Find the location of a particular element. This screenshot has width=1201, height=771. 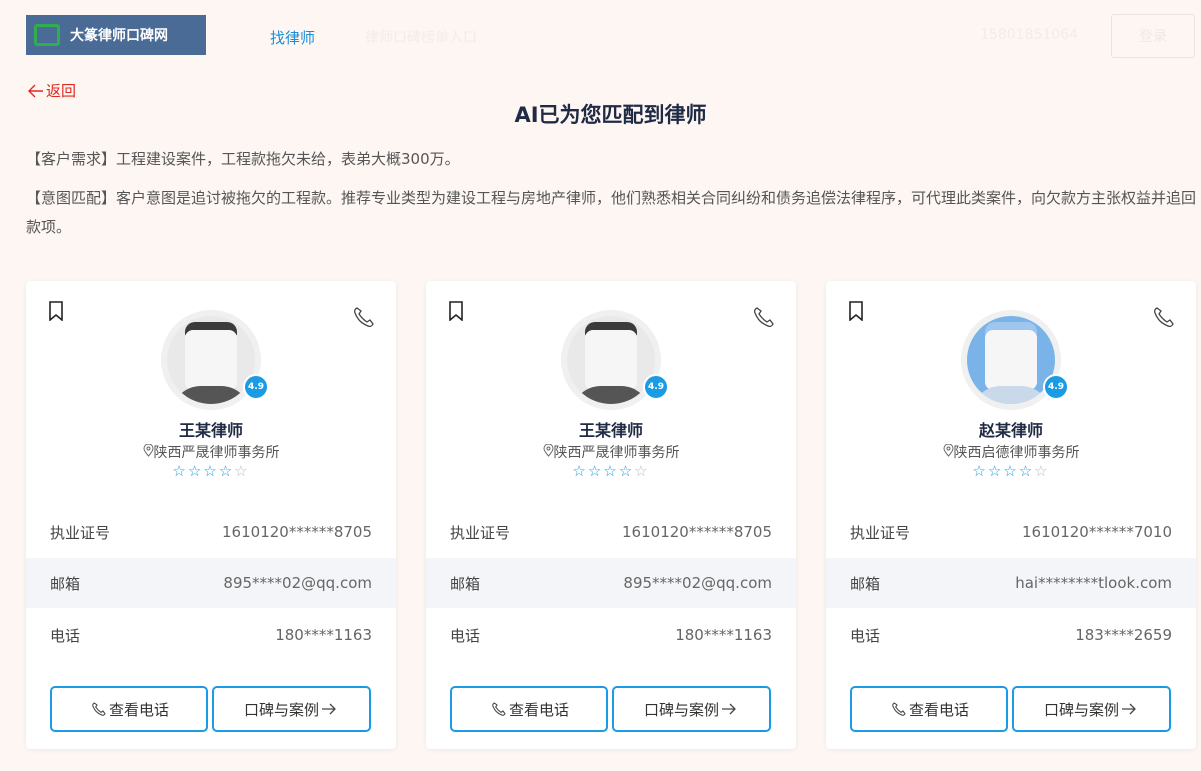

lawyer-name: 赵某律师 is located at coordinates (1010, 430).